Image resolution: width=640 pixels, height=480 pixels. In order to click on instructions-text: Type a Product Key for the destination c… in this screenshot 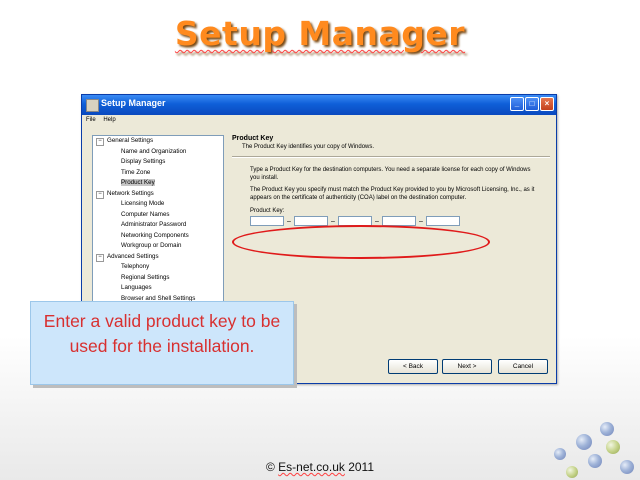, I will do `click(390, 174)`.